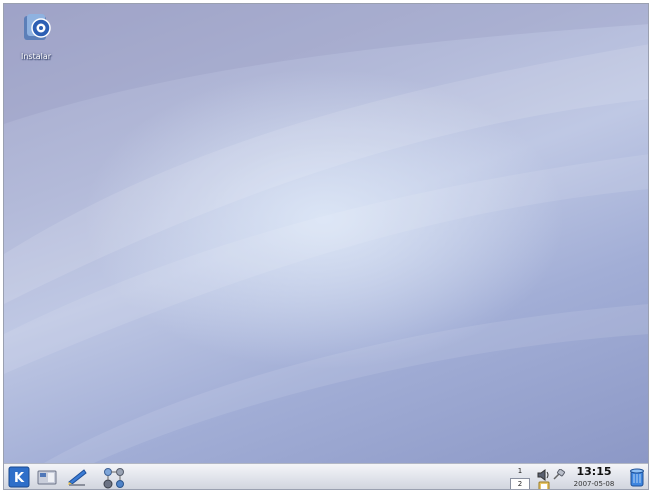  Describe the element at coordinates (36, 56) in the screenshot. I see `desktop-icon-install-label: Instalar` at that location.